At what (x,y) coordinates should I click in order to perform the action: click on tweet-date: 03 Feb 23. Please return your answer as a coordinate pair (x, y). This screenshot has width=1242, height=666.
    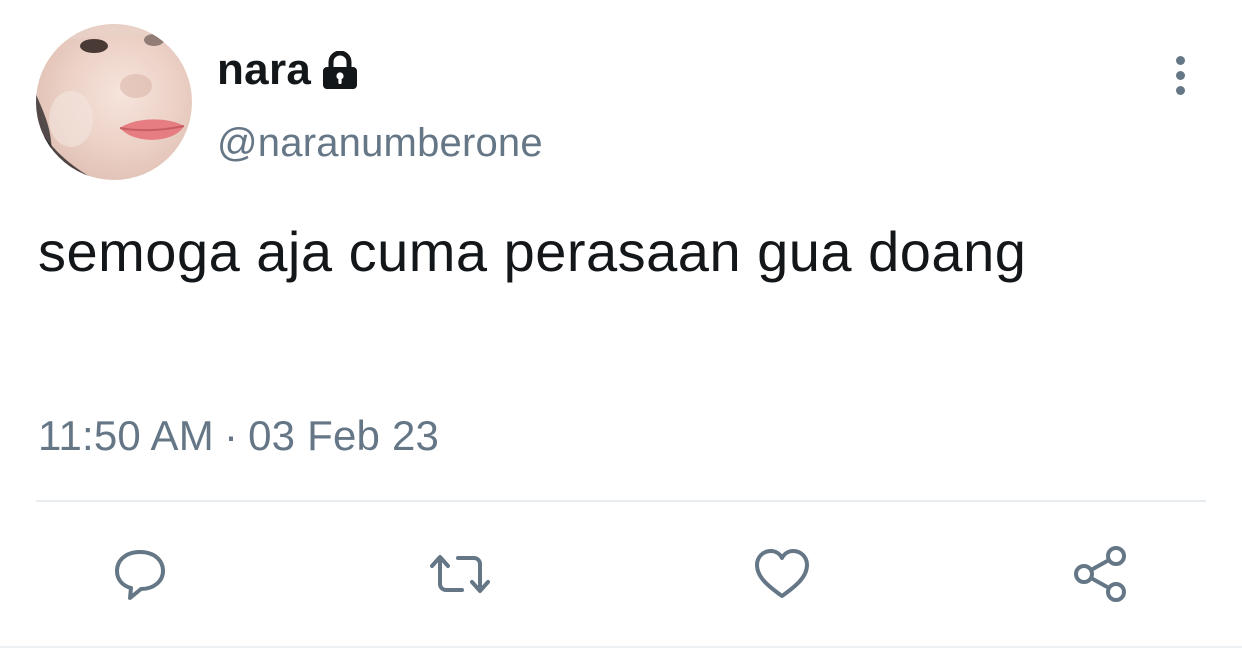
    Looking at the image, I should click on (344, 435).